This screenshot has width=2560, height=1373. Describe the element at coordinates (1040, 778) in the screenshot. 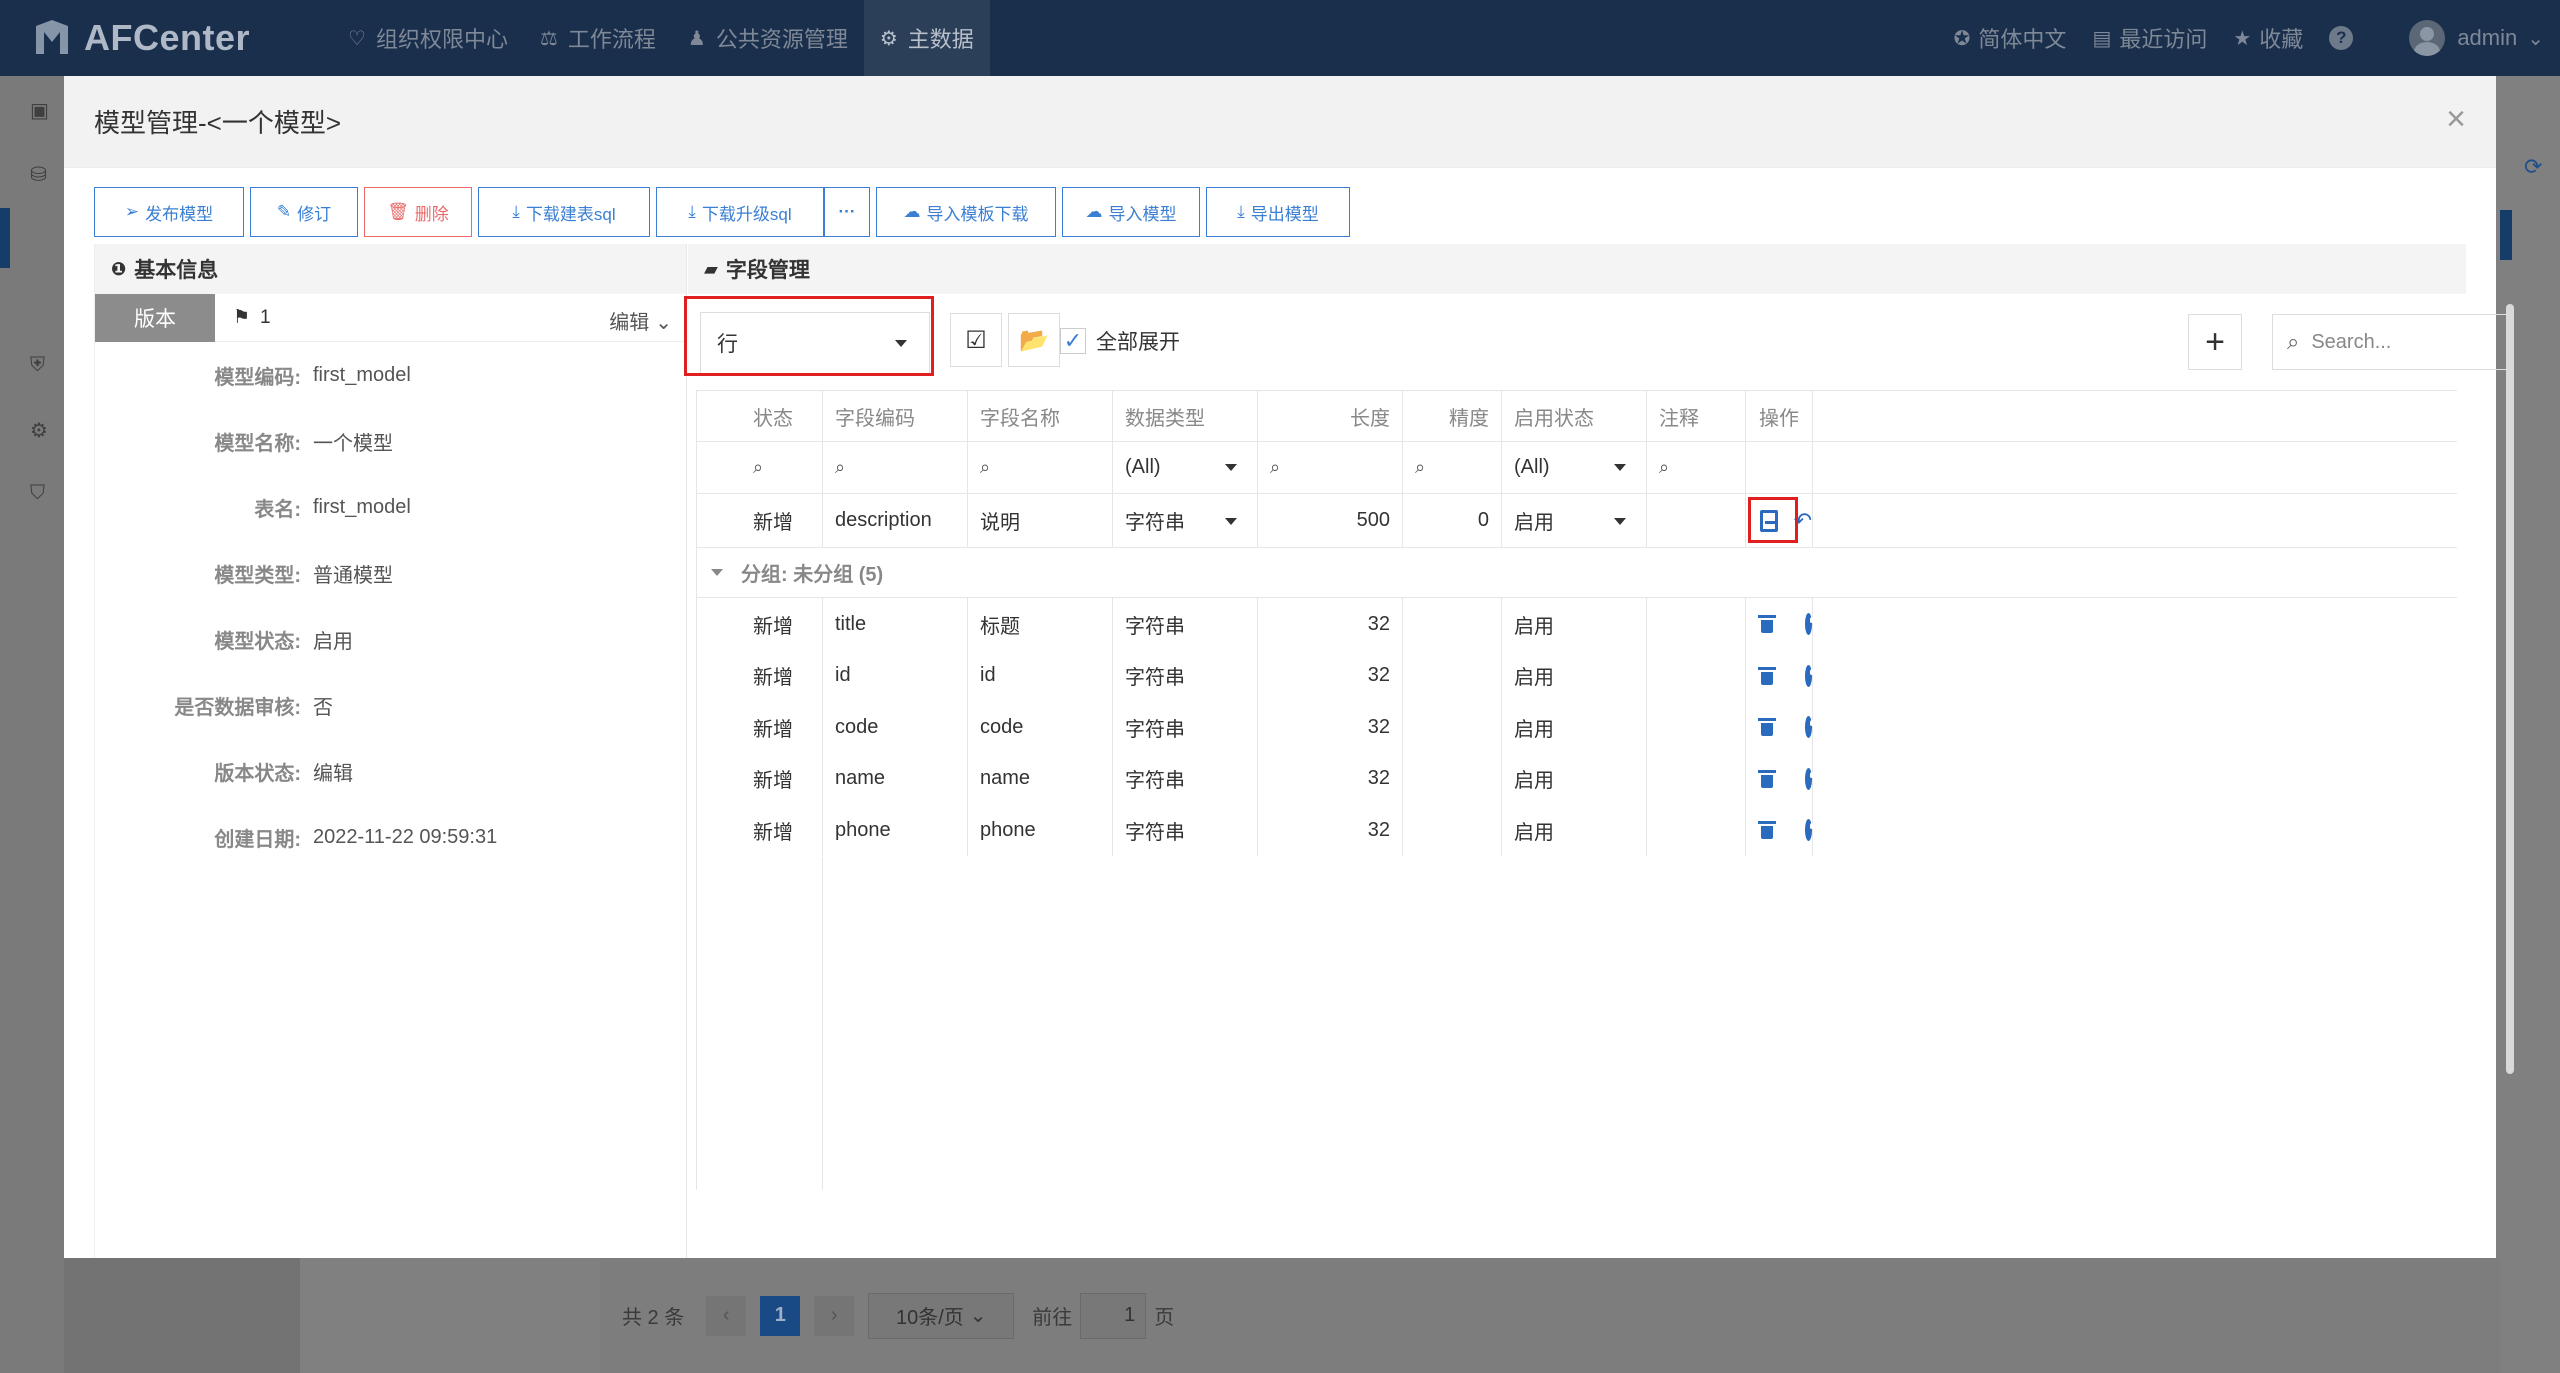

I see `cell-name: name` at that location.